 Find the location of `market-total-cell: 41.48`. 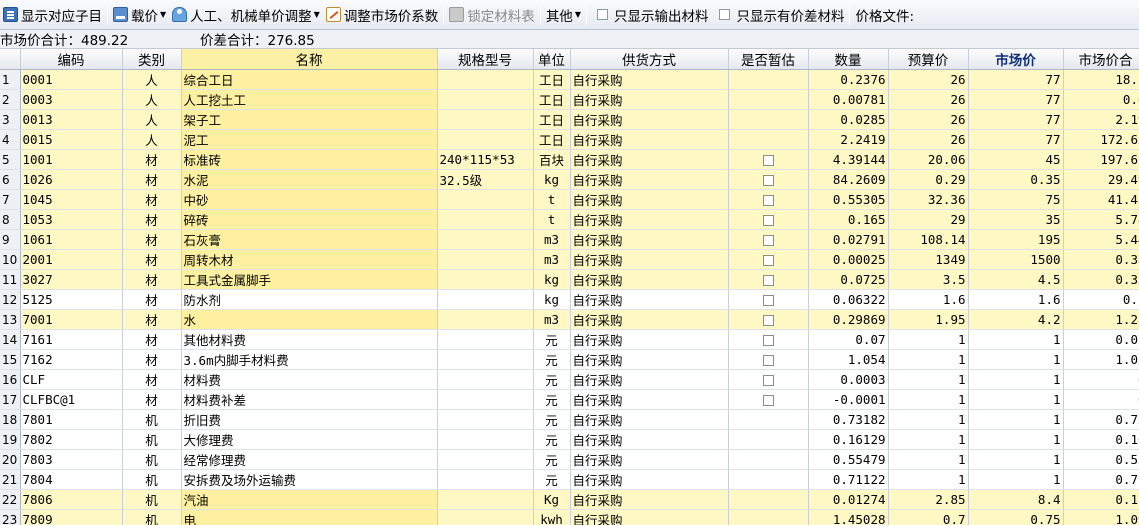

market-total-cell: 41.48 is located at coordinates (1101, 199).